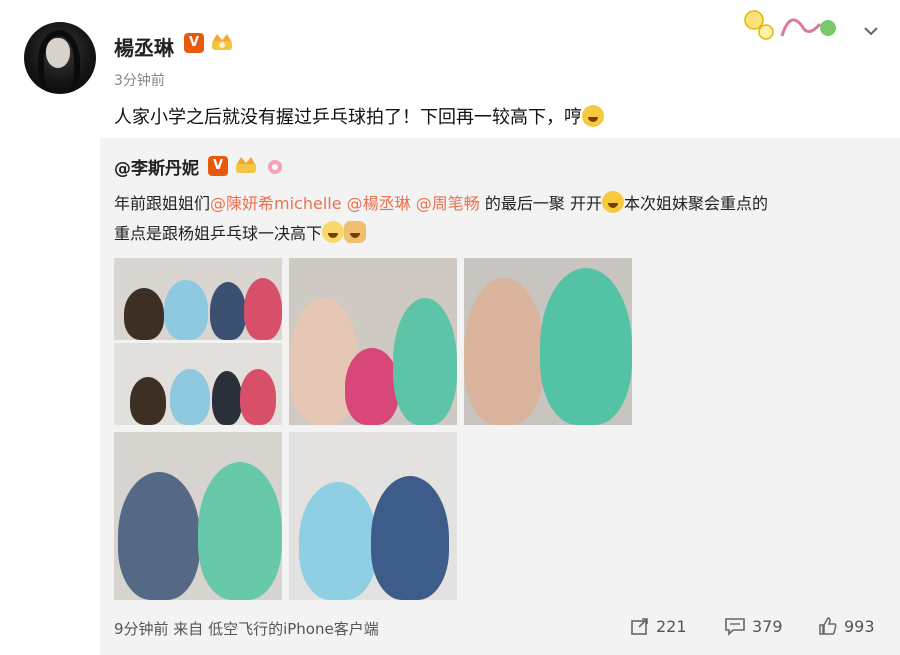 This screenshot has width=900, height=655. What do you see at coordinates (246, 629) in the screenshot?
I see `repost-time-source: 9分钟前 来自 低空飞行的iPhone客户端` at bounding box center [246, 629].